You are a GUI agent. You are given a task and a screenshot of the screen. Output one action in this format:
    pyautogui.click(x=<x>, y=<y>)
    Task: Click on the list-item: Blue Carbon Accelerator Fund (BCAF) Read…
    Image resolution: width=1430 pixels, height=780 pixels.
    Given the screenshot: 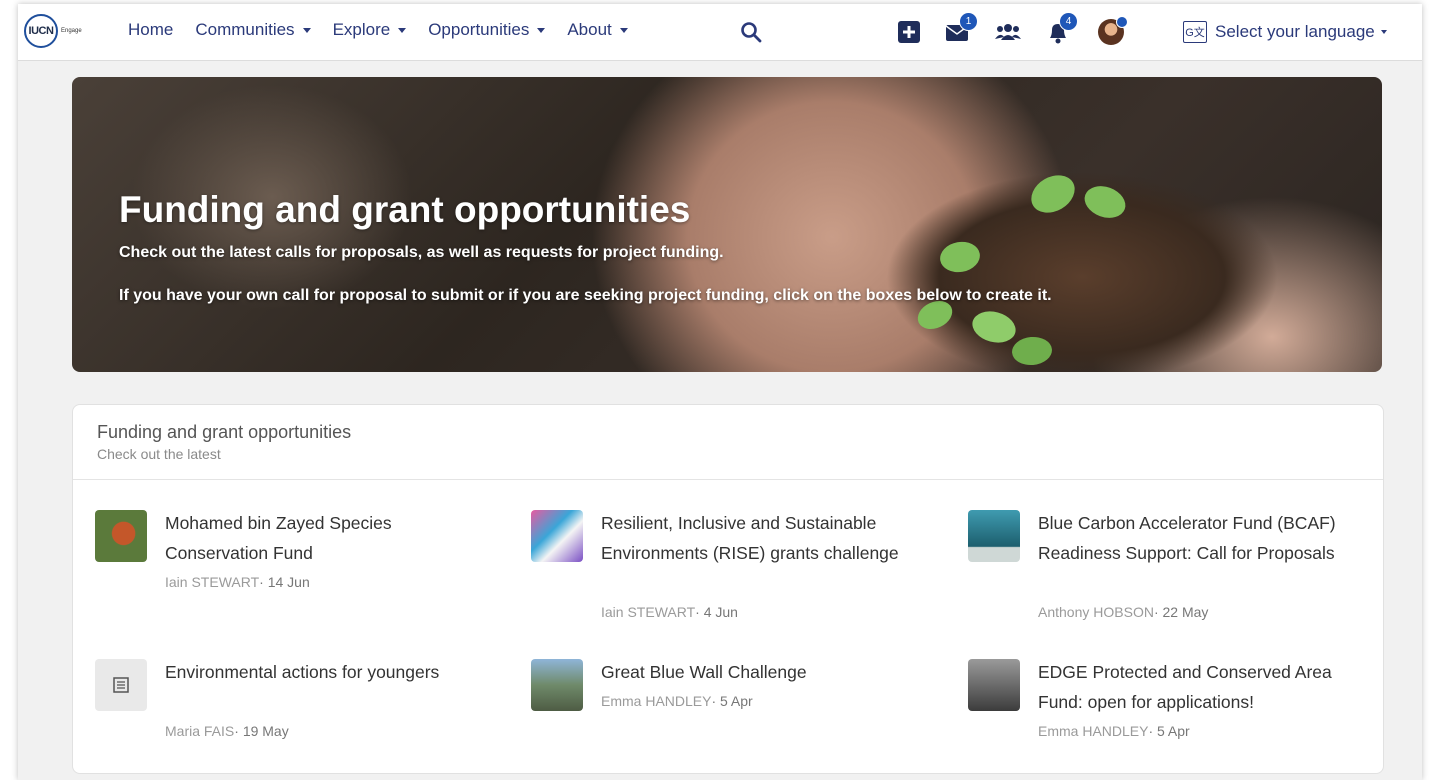 What is the action you would take?
    pyautogui.click(x=1152, y=568)
    